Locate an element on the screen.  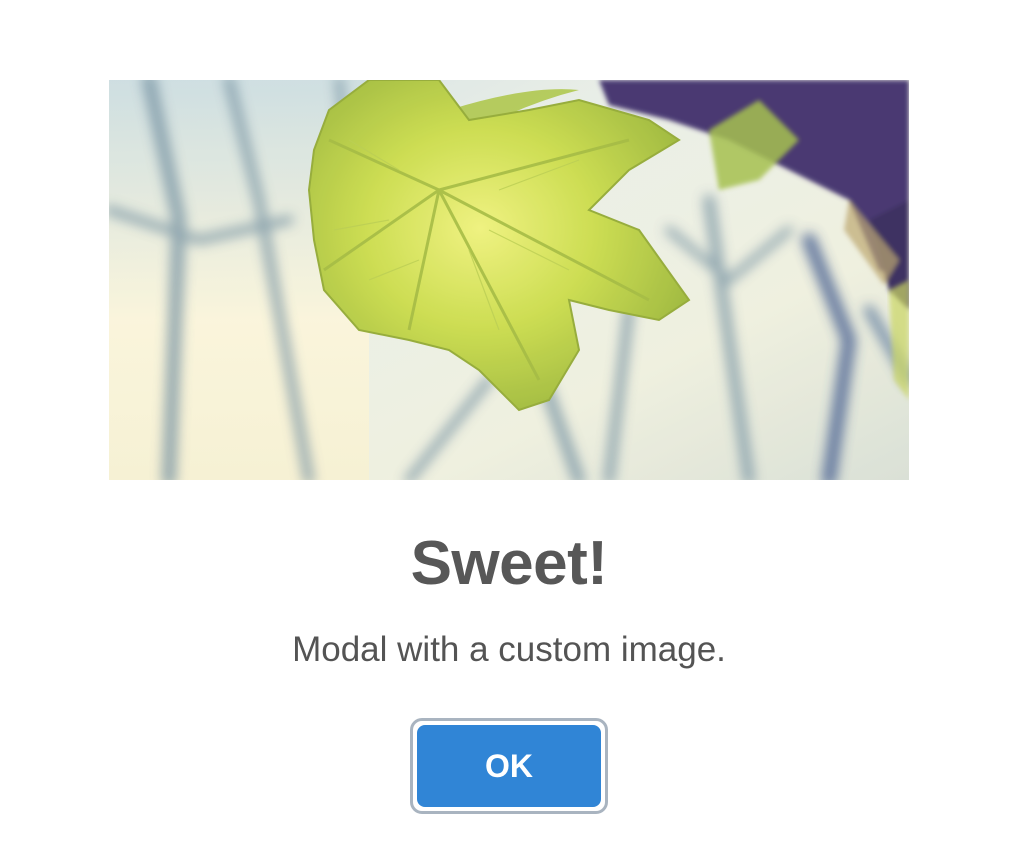
ok-button: OK is located at coordinates (509, 766).